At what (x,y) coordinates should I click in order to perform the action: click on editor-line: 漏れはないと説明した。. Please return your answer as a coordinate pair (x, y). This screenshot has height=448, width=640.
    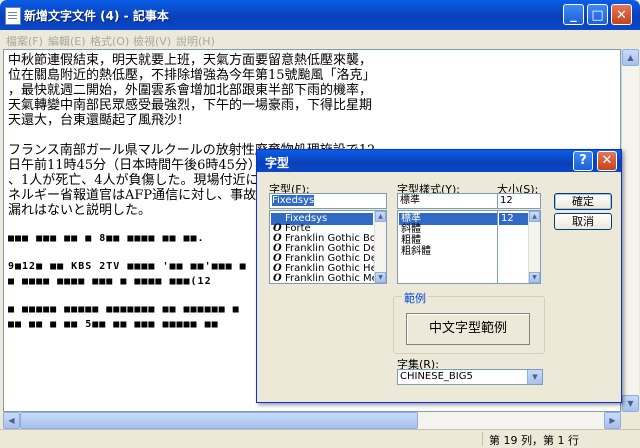
    Looking at the image, I should click on (80, 210).